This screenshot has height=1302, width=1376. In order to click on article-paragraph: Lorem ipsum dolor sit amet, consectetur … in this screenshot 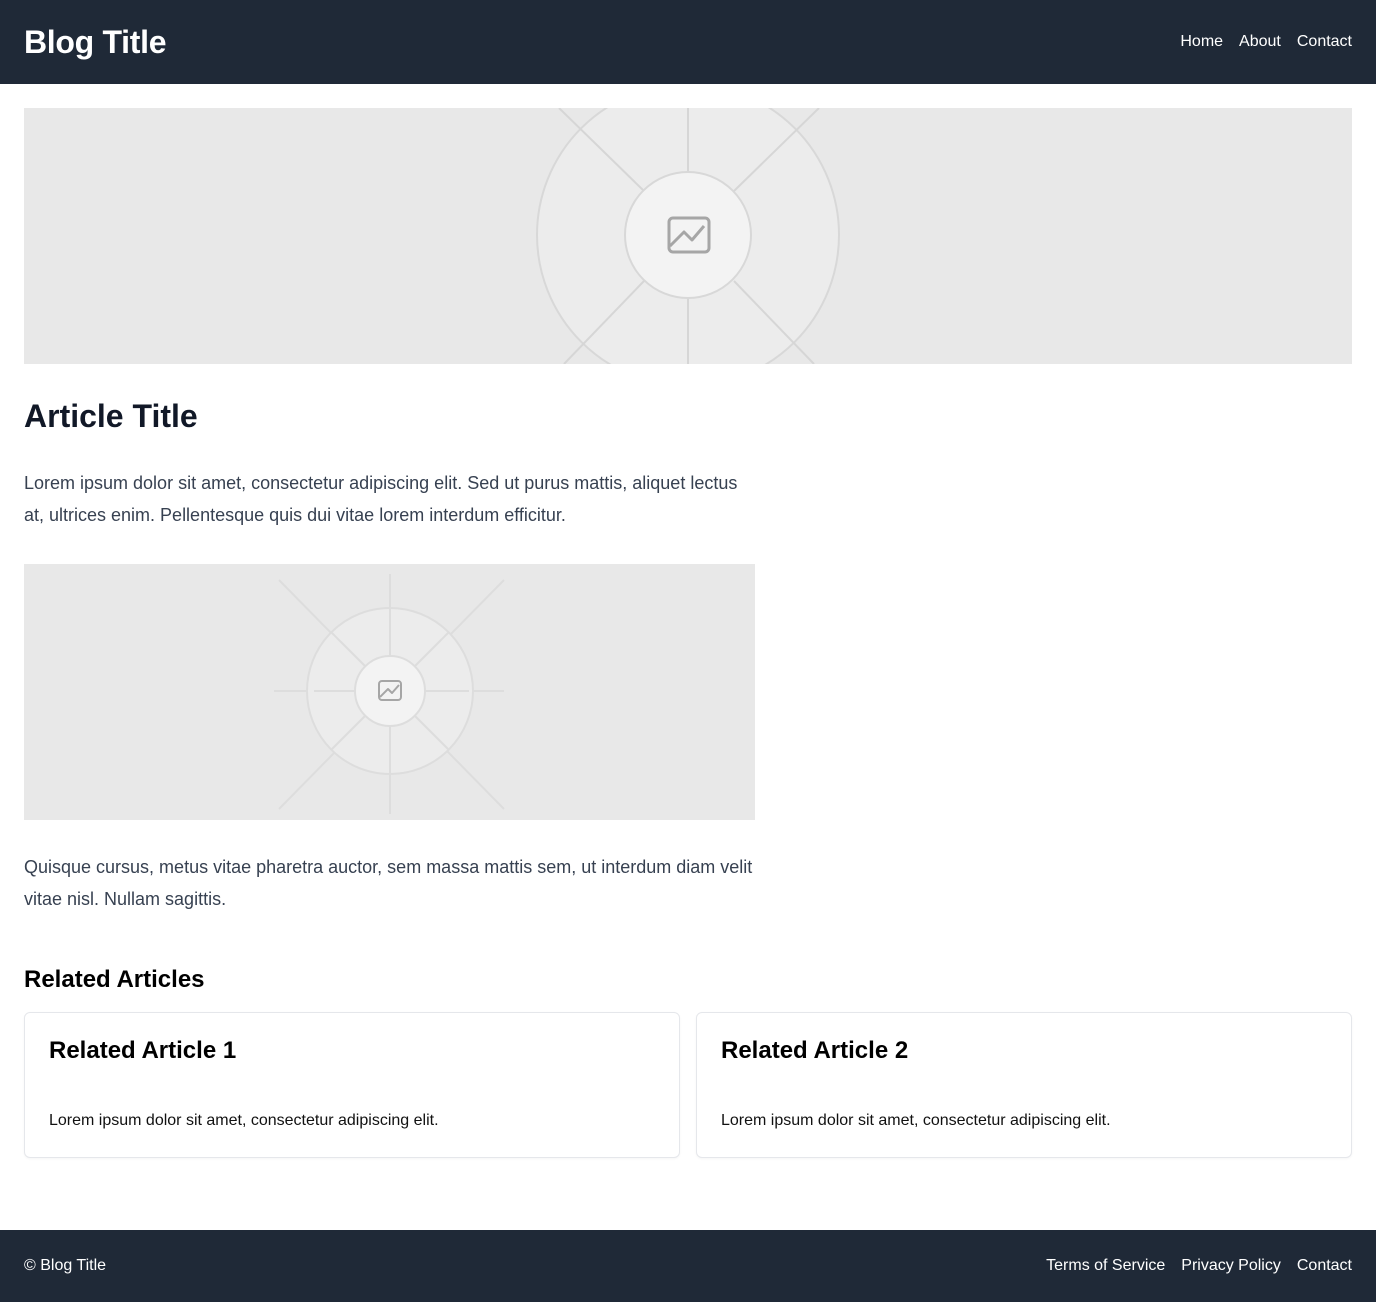, I will do `click(381, 499)`.